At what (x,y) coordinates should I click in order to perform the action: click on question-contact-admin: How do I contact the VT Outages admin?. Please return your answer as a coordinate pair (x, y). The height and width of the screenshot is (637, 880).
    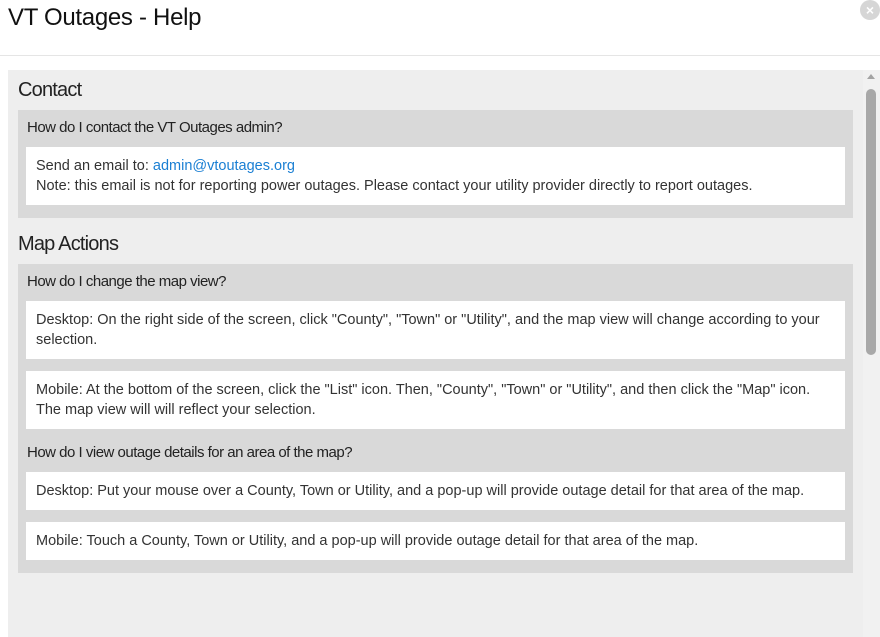
    Looking at the image, I should click on (155, 127).